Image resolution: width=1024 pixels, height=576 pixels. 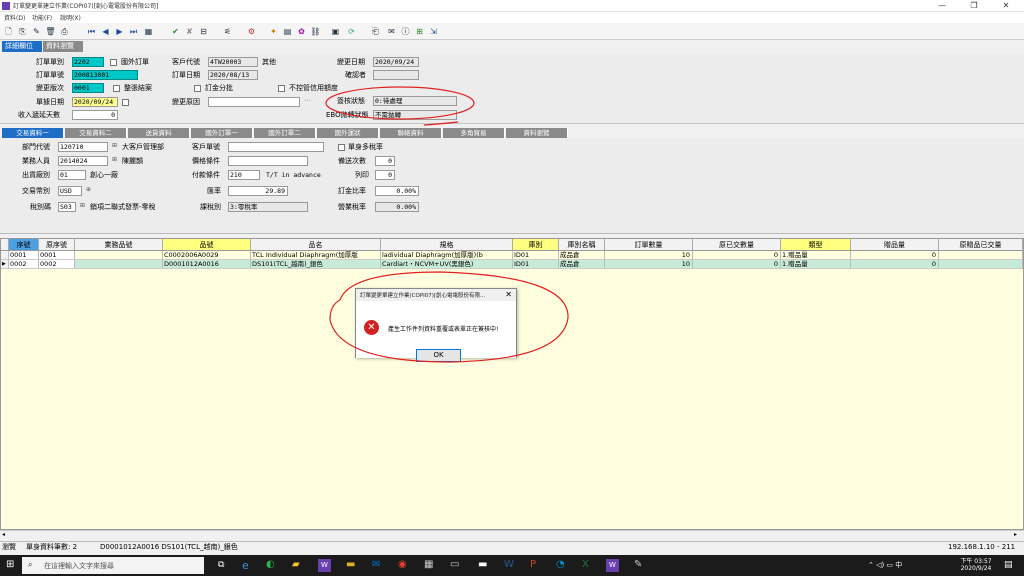 I want to click on doc-date-field: 2020/09/24, so click(x=95, y=102).